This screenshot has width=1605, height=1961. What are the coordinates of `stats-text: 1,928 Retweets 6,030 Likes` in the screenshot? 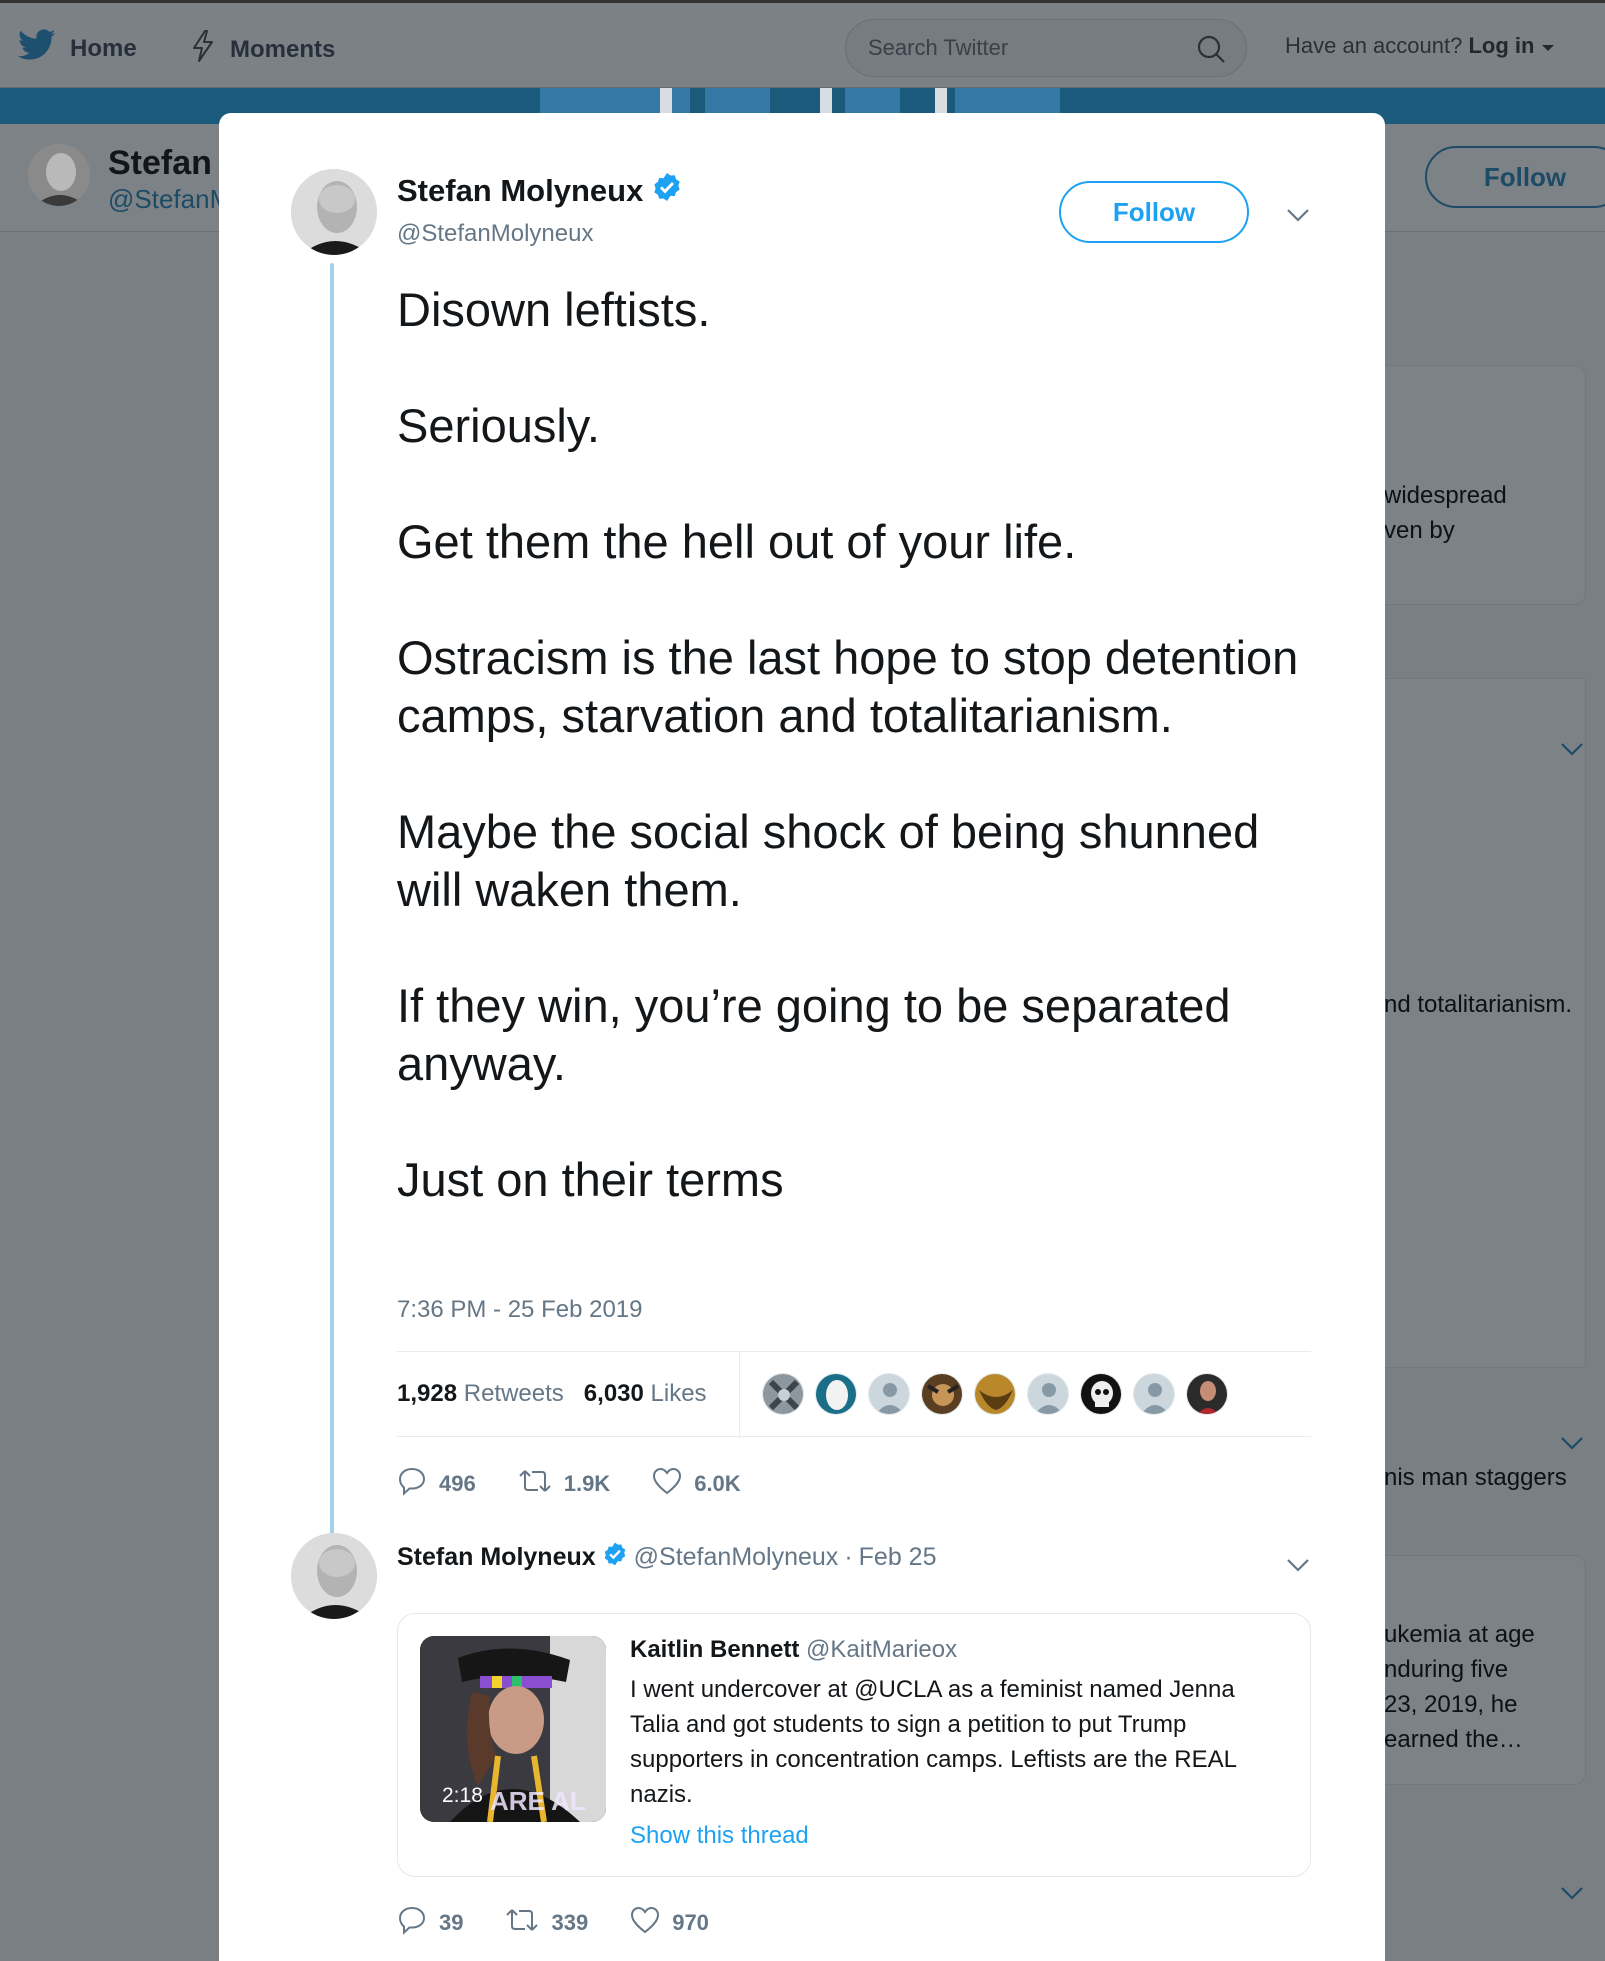 It's located at (552, 1394).